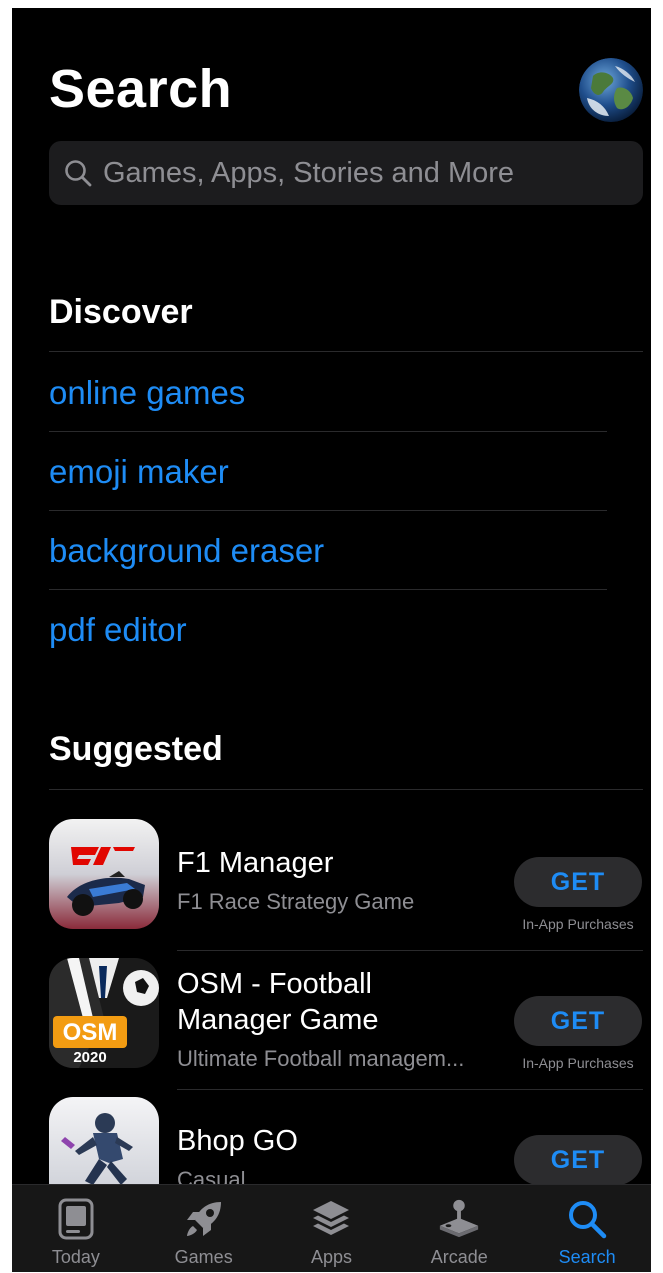 This screenshot has height=1273, width=663. I want to click on search-input, so click(363, 173).